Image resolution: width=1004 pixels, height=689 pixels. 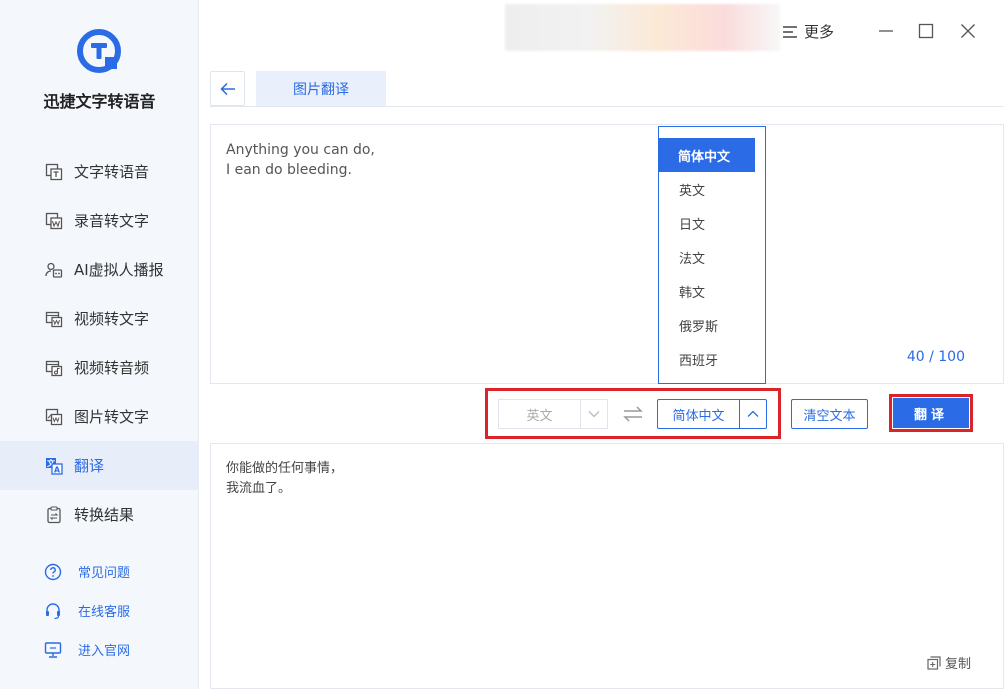 I want to click on target-language-dropdown: 简体中文 英文 日文 法文 韩文 俄罗斯 西班牙, so click(x=712, y=255).